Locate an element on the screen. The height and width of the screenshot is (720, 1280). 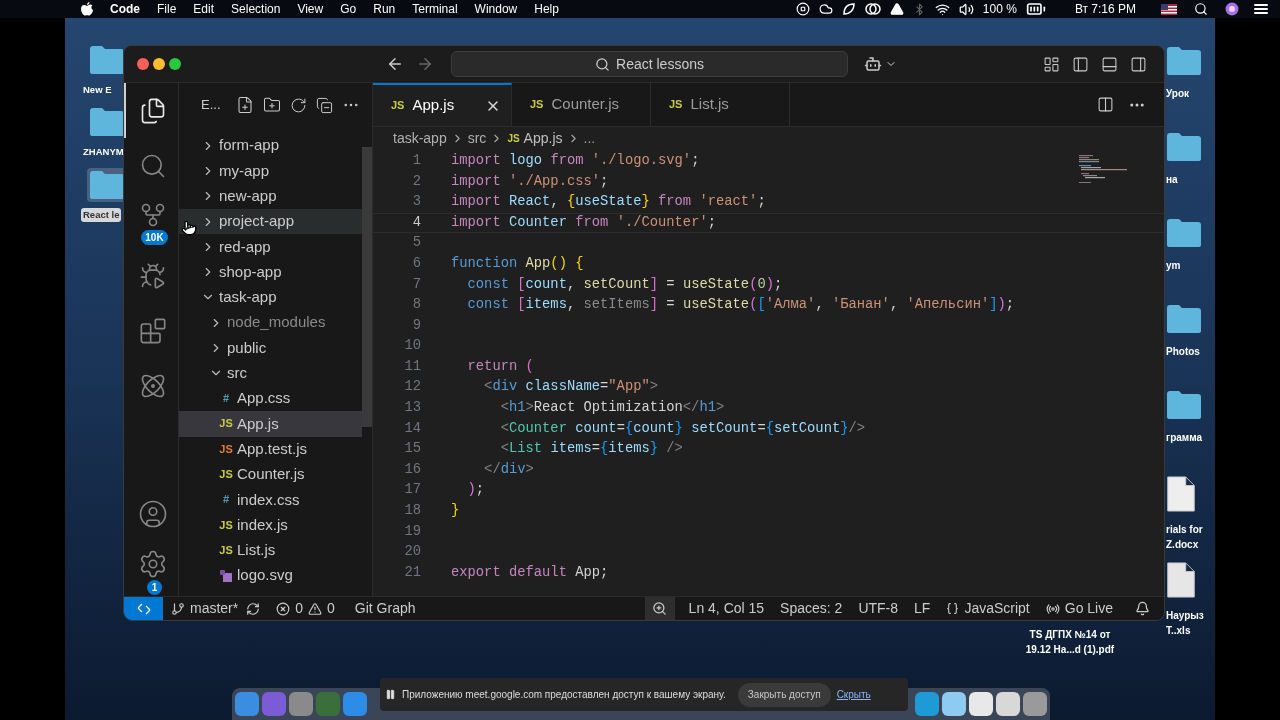
control-center-icon is located at coordinates (1261, 9).